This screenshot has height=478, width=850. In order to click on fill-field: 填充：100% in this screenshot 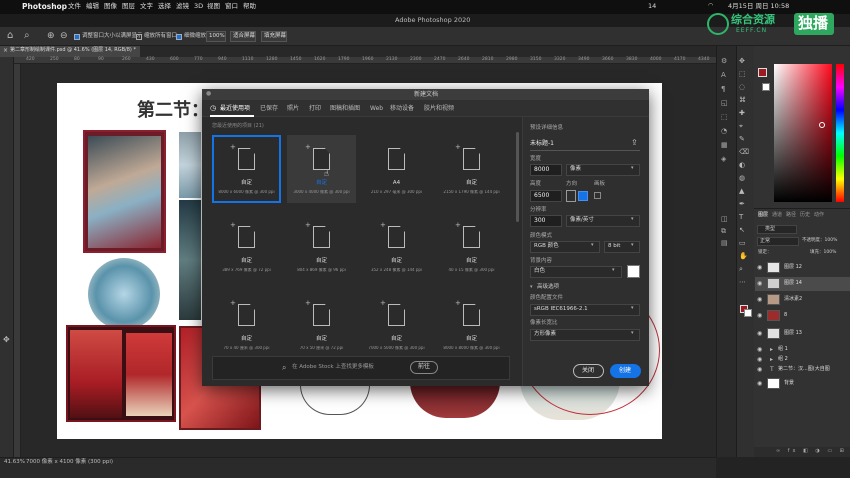, I will do `click(823, 253)`.